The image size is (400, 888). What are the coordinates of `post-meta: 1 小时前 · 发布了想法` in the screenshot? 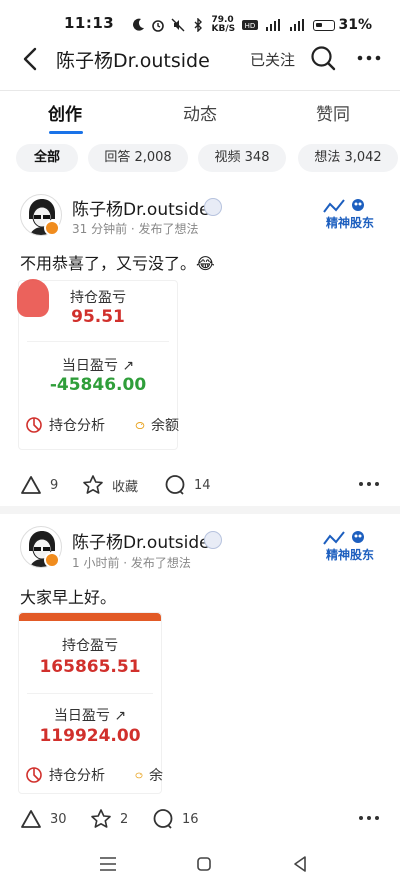 It's located at (131, 563).